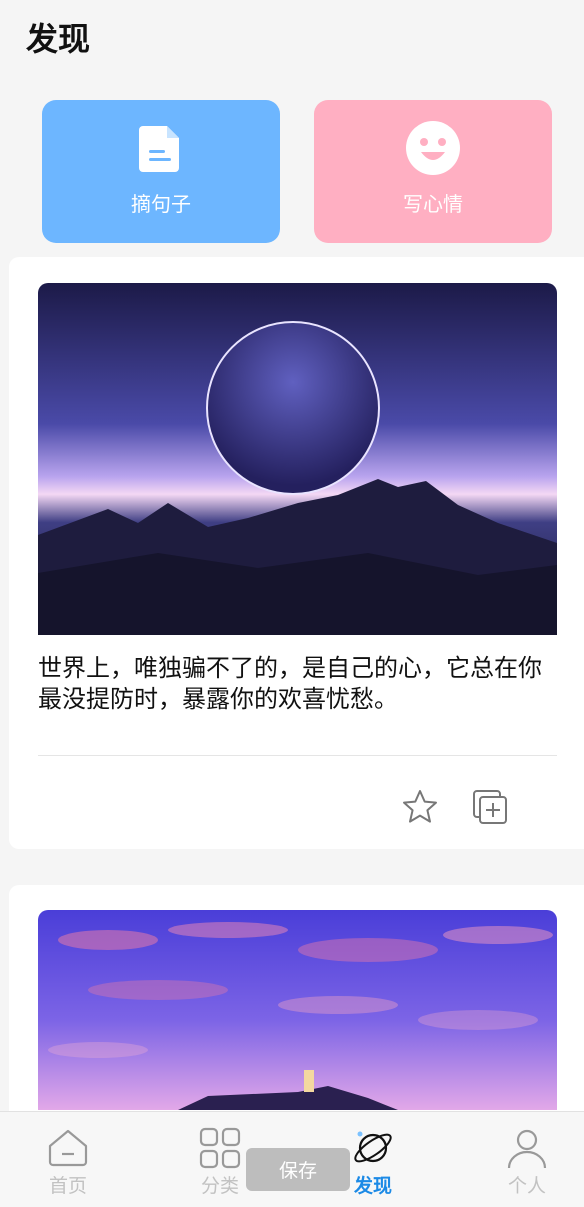 The width and height of the screenshot is (584, 1207). What do you see at coordinates (290, 683) in the screenshot?
I see `card-quote-text: 世界上，唯独骗不了的，是自己的心，它总在你最没提防时，暴露你的欢喜忧愁。` at bounding box center [290, 683].